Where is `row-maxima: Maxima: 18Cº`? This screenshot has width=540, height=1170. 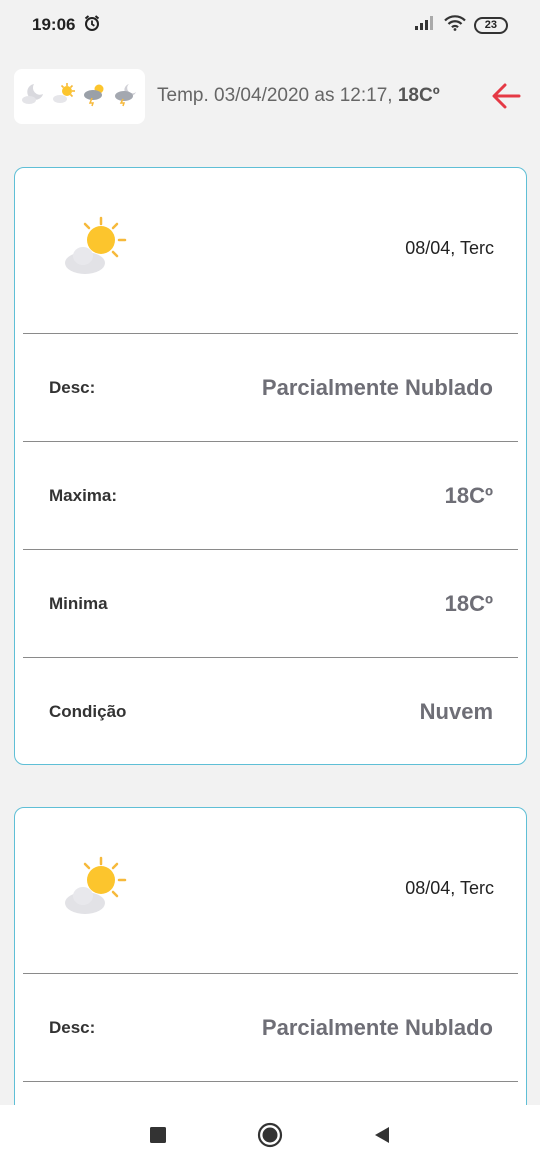 row-maxima: Maxima: 18Cº is located at coordinates (270, 495).